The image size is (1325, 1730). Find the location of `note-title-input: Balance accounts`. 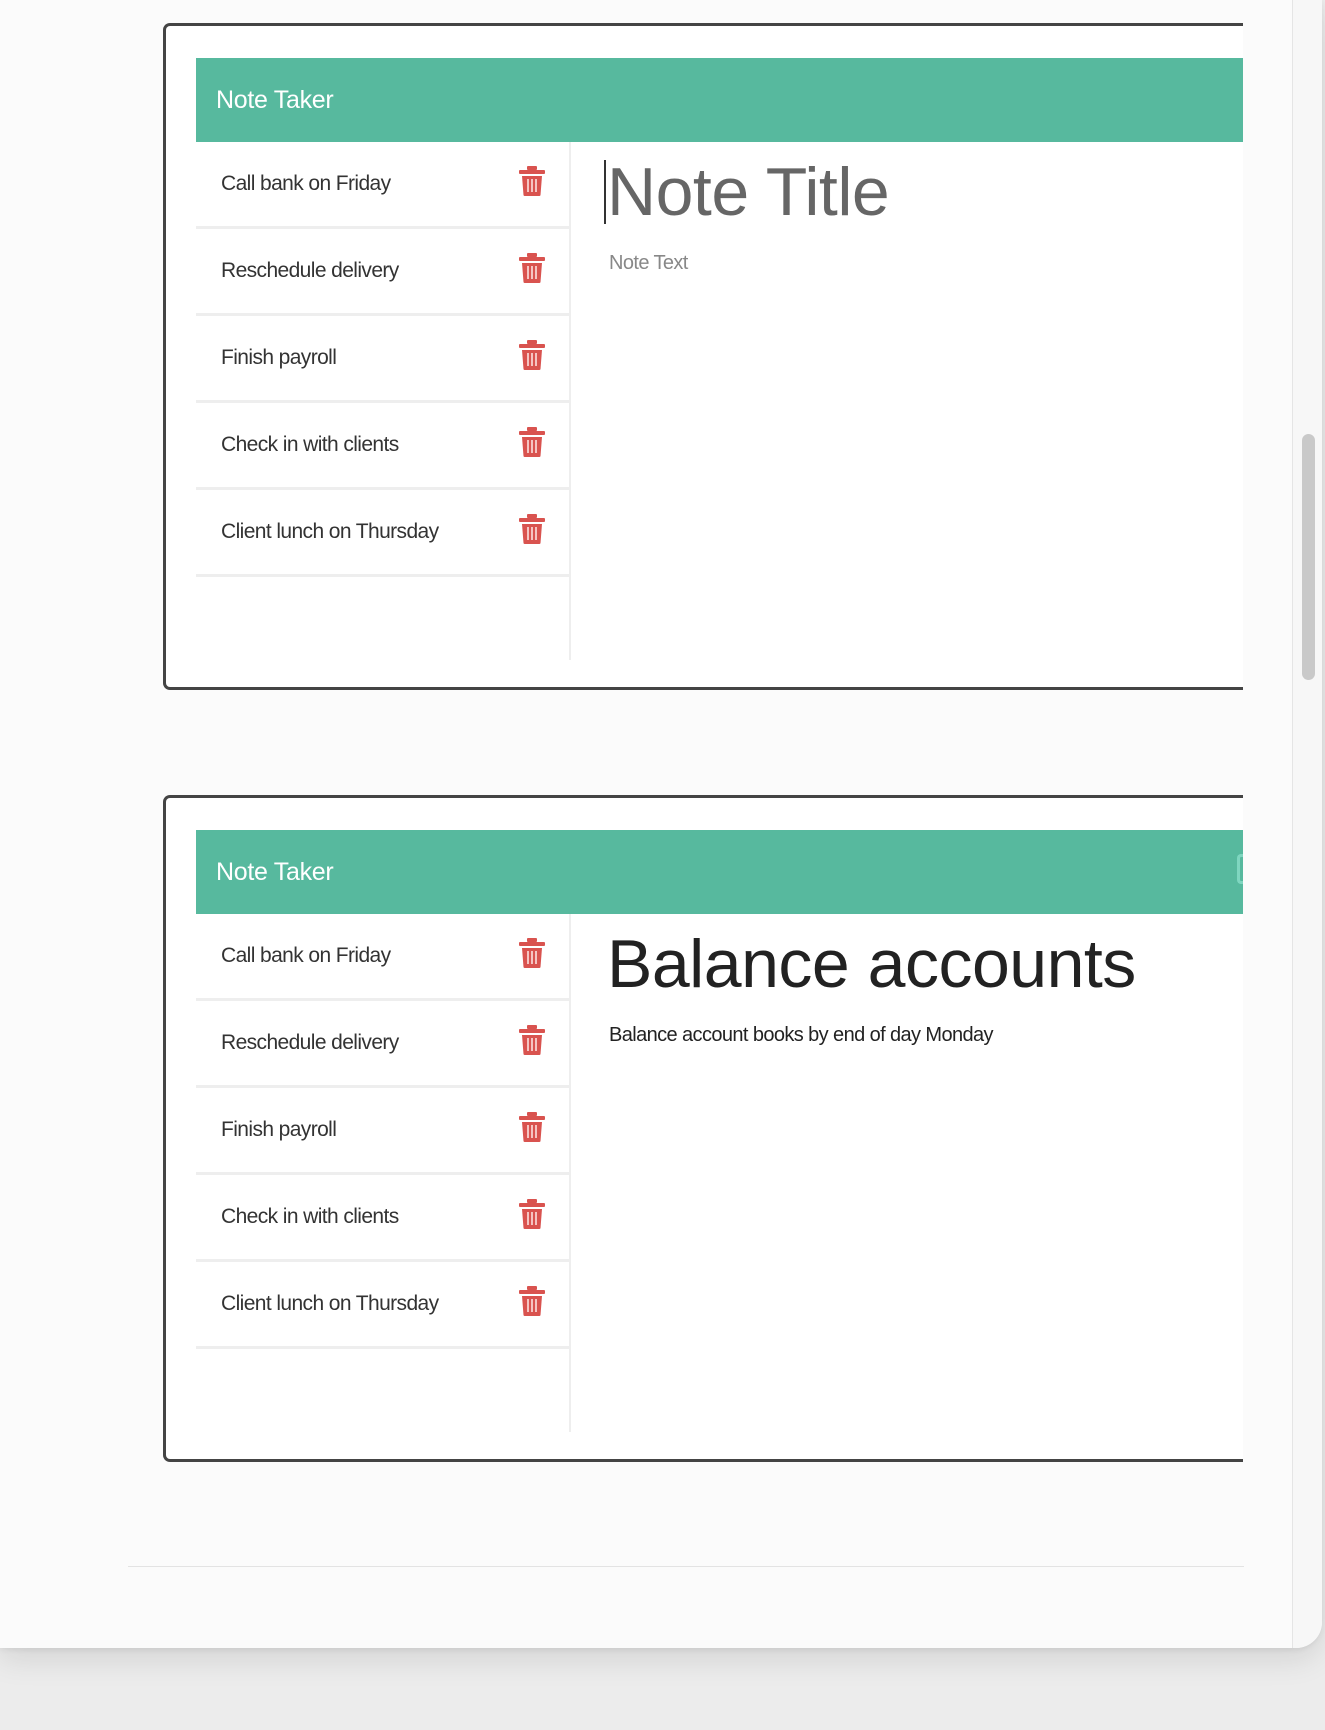

note-title-input: Balance accounts is located at coordinates (871, 964).